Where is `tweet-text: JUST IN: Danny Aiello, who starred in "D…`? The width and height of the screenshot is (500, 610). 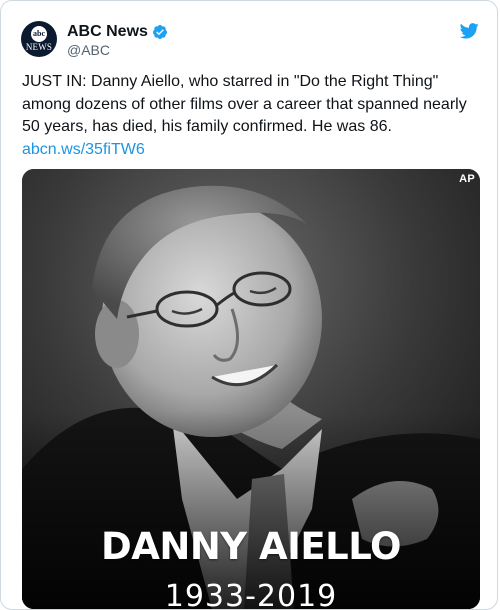 tweet-text: JUST IN: Danny Aiello, who starred in "D… is located at coordinates (244, 104).